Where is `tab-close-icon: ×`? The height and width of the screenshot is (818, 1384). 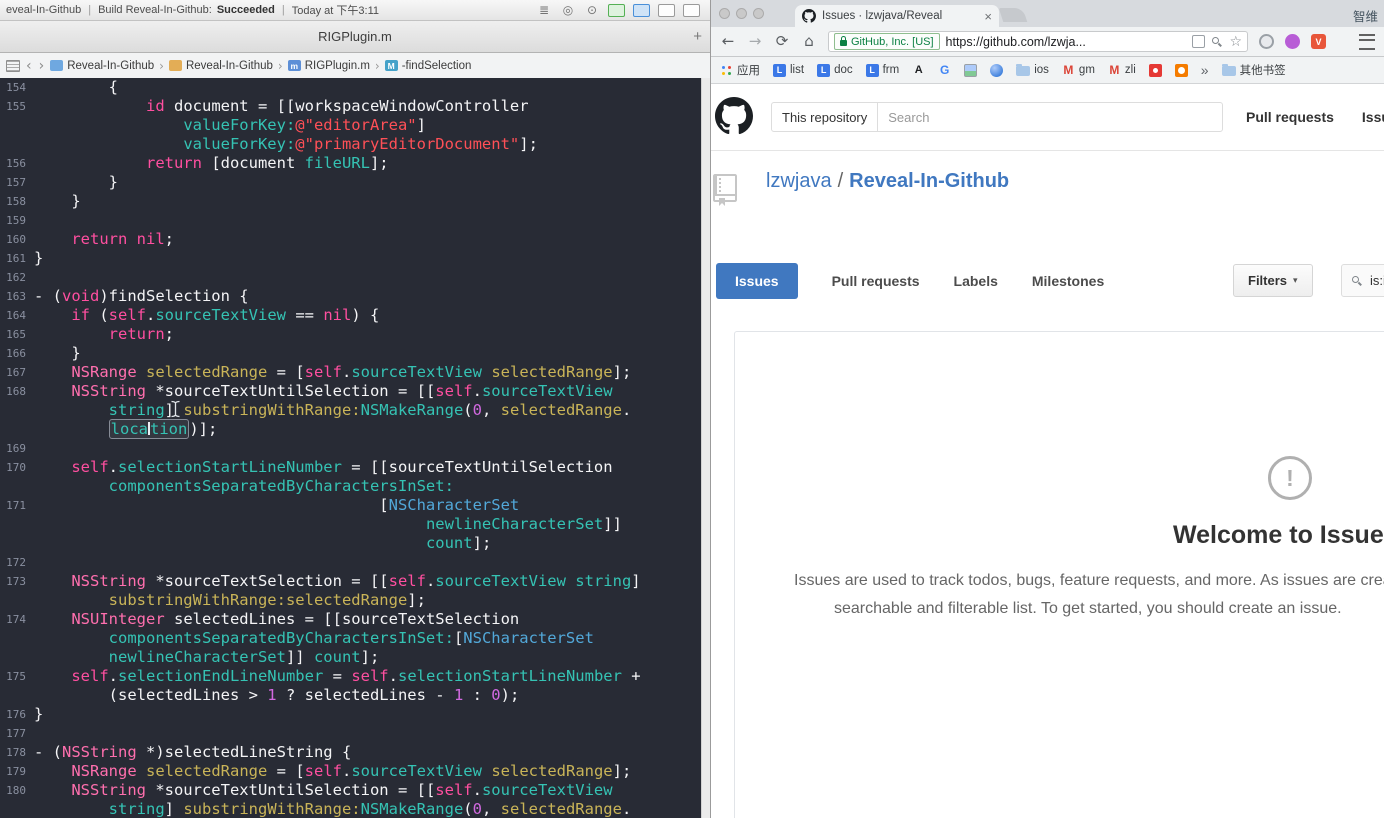
tab-close-icon: × is located at coordinates (988, 16).